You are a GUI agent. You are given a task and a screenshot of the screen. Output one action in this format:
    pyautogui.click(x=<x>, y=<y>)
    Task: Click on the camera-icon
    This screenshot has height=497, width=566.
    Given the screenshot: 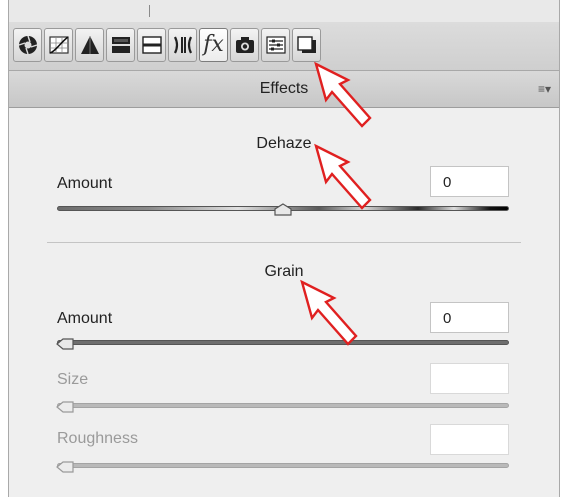 What is the action you would take?
    pyautogui.click(x=244, y=45)
    